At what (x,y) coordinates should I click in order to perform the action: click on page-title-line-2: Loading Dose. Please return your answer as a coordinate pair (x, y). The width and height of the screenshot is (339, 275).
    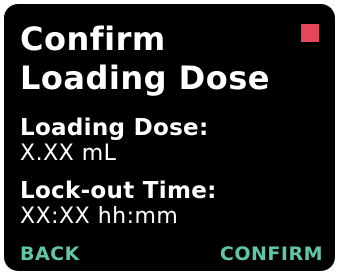
    Looking at the image, I should click on (145, 78).